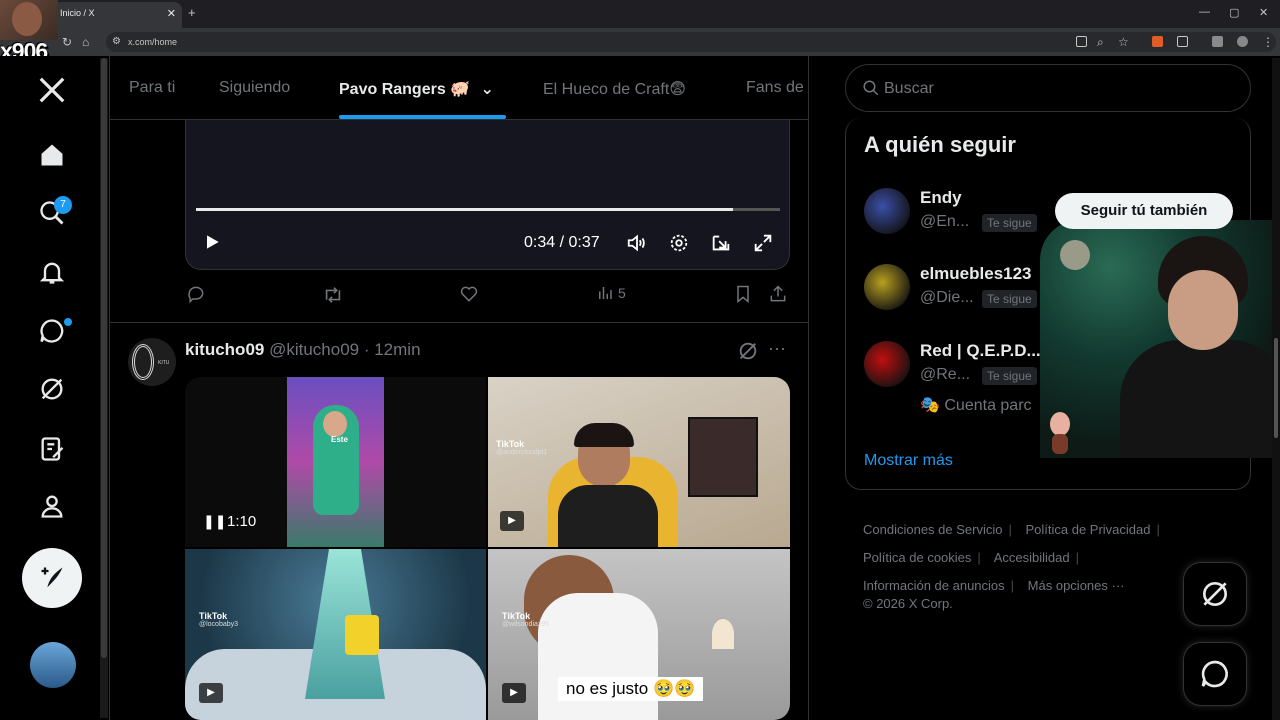 Image resolution: width=1280 pixels, height=720 pixels. Describe the element at coordinates (1263, 12) in the screenshot. I see `close-window-icon: ✕` at that location.